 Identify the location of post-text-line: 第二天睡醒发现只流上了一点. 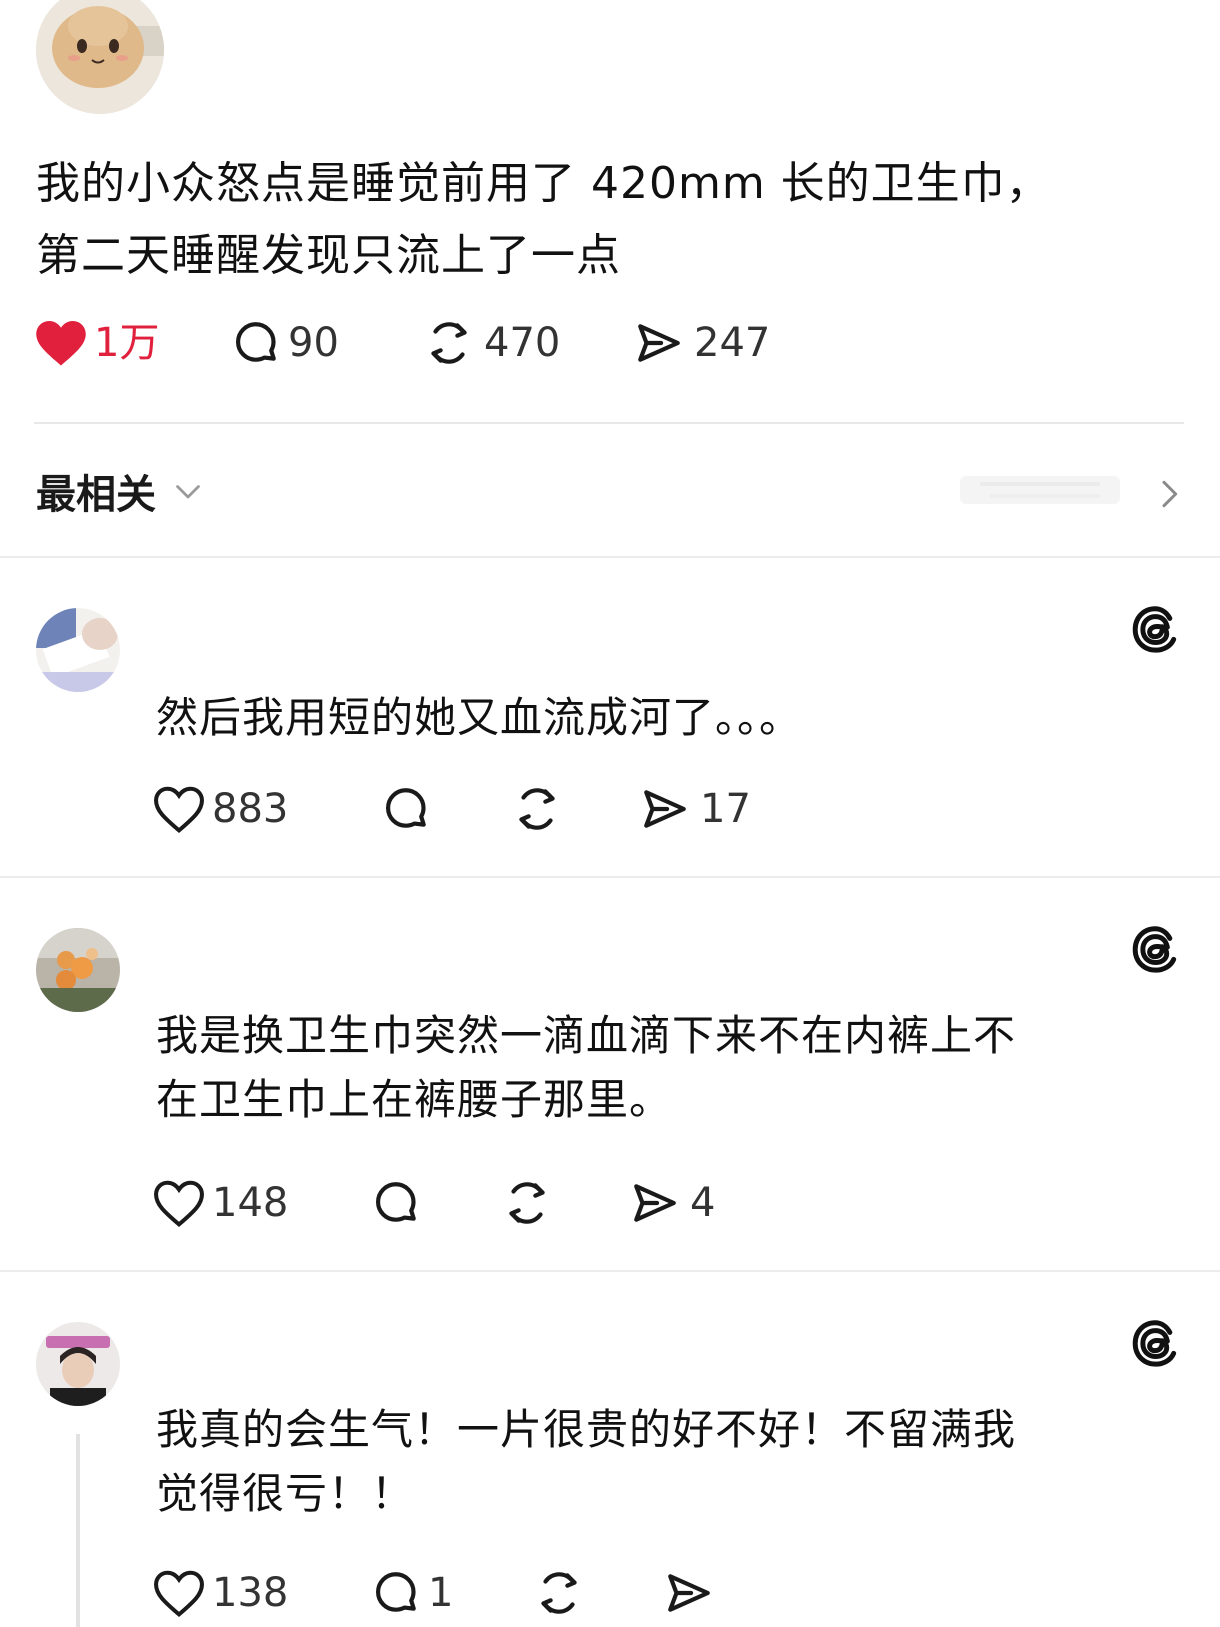
(328, 255).